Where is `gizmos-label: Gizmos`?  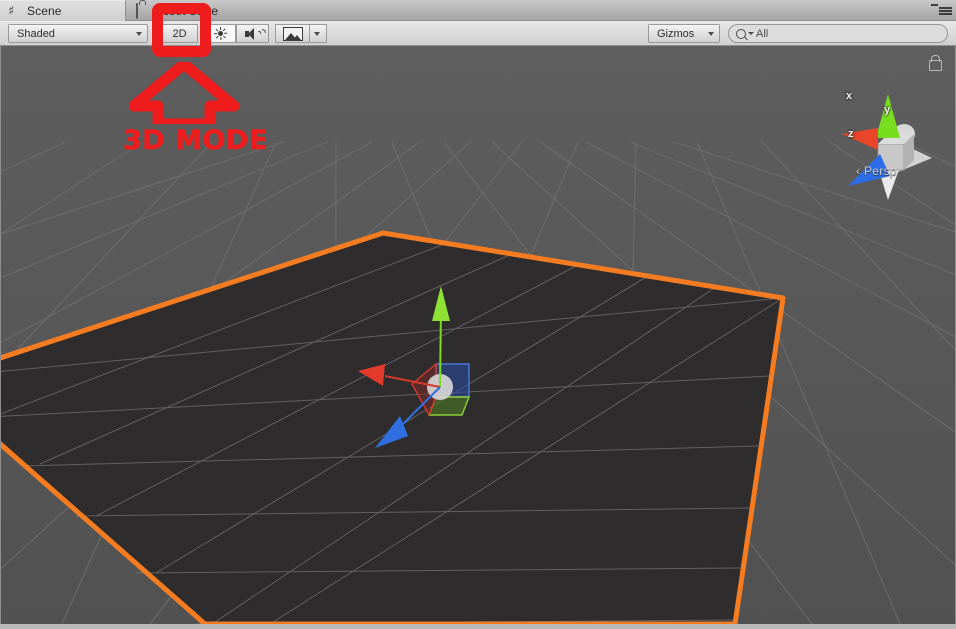 gizmos-label: Gizmos is located at coordinates (676, 33).